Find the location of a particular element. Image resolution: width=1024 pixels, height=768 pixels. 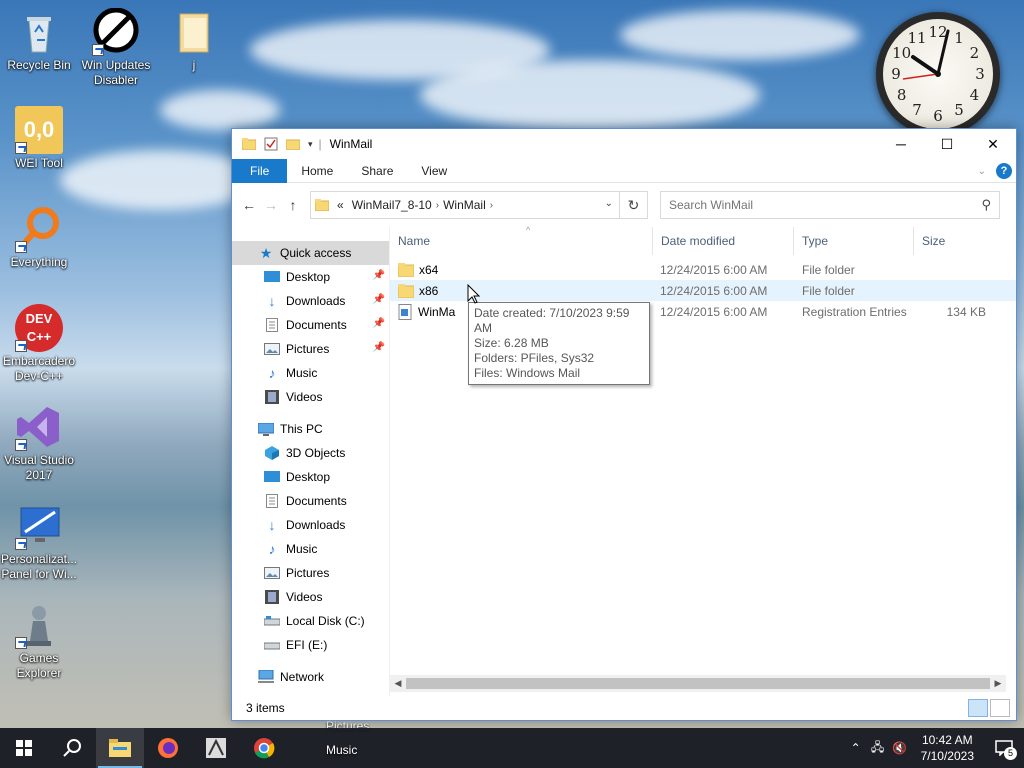

monitor-icon is located at coordinates (39, 526).